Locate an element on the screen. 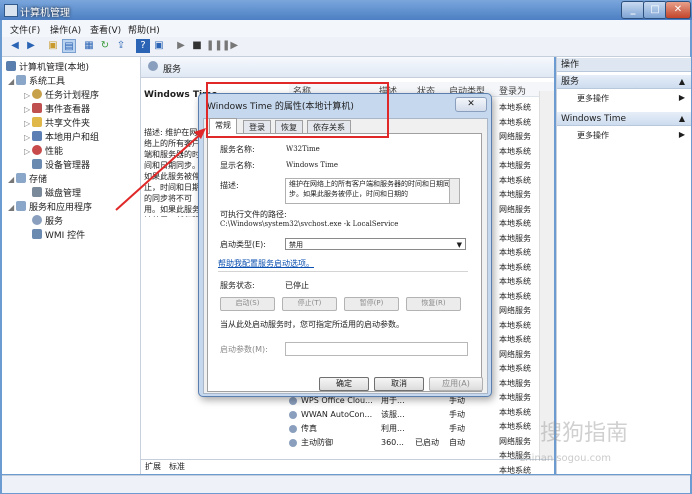  tree-node-storage: ◢ 存储 is located at coordinates (27, 179).